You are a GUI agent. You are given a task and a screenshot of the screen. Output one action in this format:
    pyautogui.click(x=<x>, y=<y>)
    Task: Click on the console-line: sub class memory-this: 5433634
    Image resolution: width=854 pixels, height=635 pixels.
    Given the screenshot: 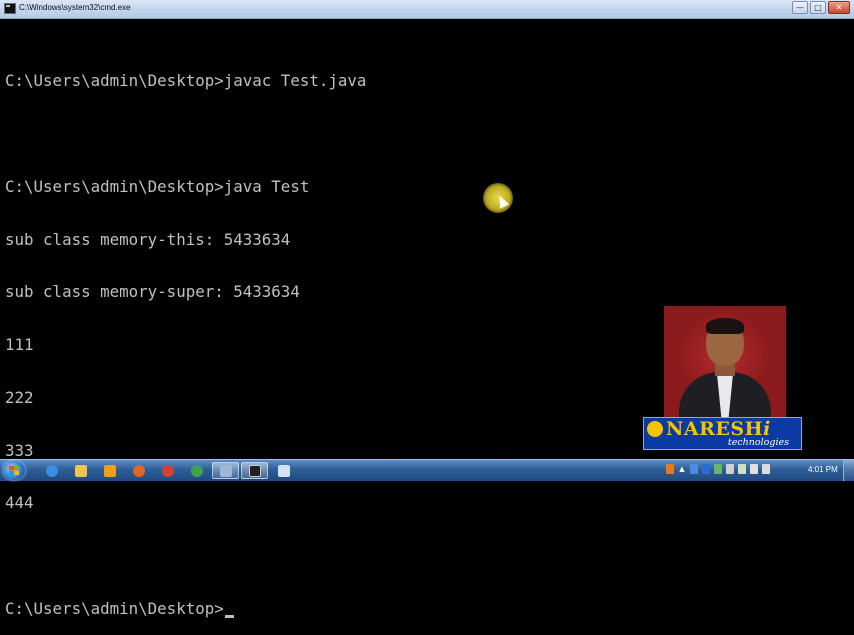 What is the action you would take?
    pyautogui.click(x=148, y=239)
    